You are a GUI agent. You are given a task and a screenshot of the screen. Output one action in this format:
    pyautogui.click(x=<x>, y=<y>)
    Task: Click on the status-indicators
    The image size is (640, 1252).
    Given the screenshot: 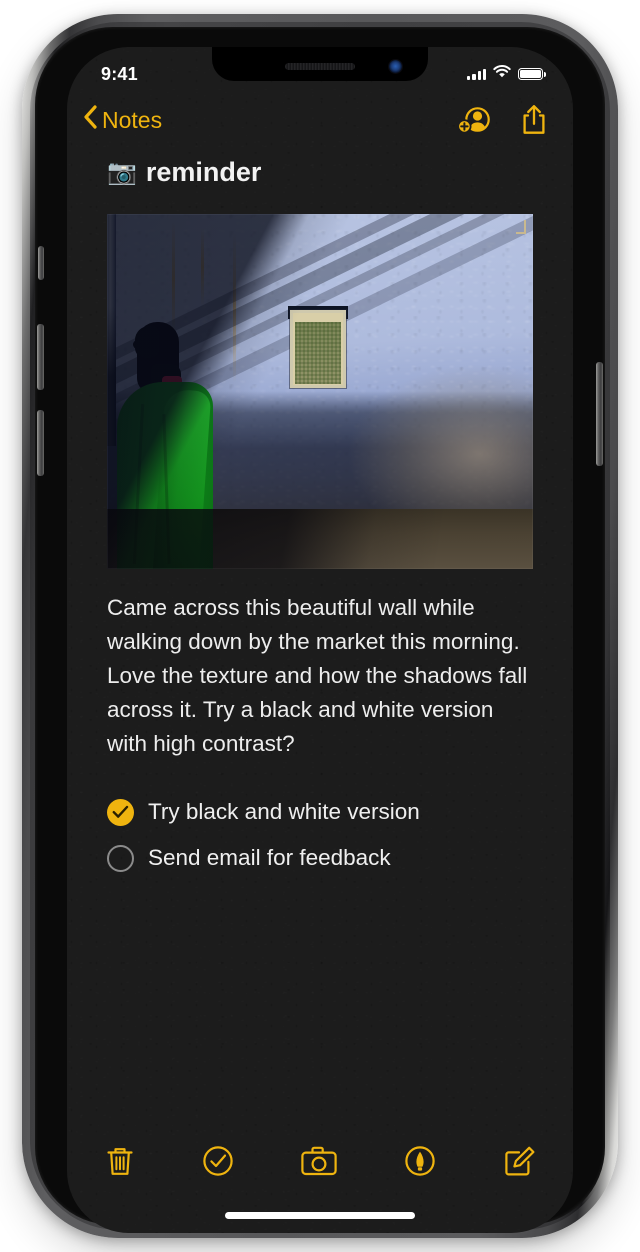 What is the action you would take?
    pyautogui.click(x=506, y=74)
    